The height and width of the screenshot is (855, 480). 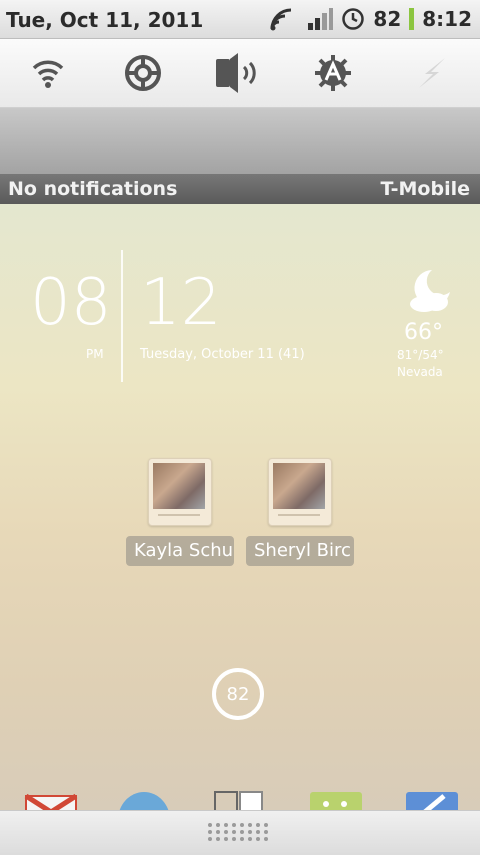 What do you see at coordinates (412, 19) in the screenshot?
I see `battery-icon` at bounding box center [412, 19].